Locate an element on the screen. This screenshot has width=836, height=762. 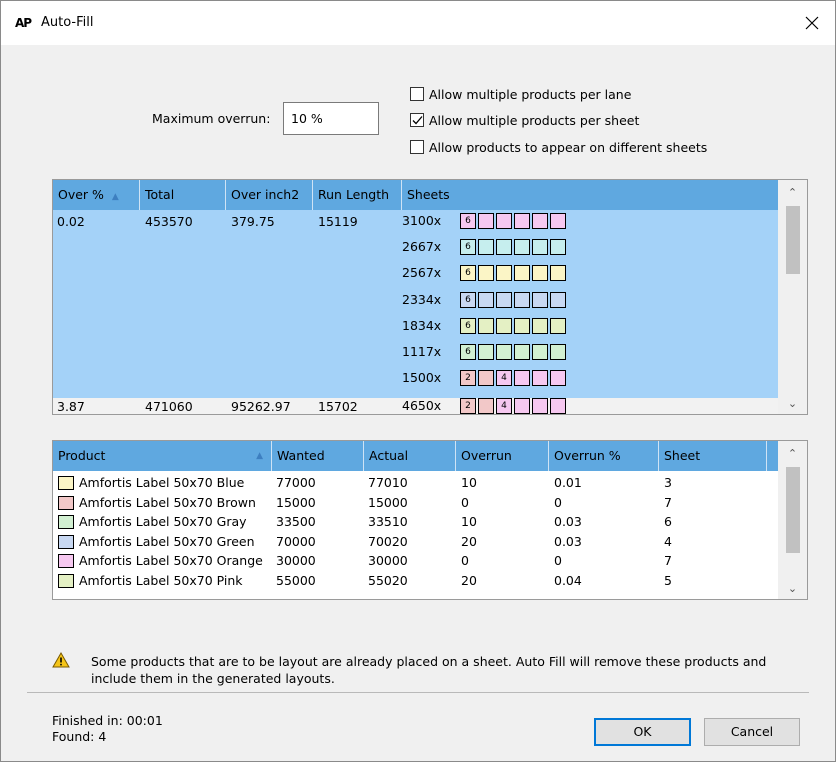
product-sheet-cell: 3 is located at coordinates (668, 482).